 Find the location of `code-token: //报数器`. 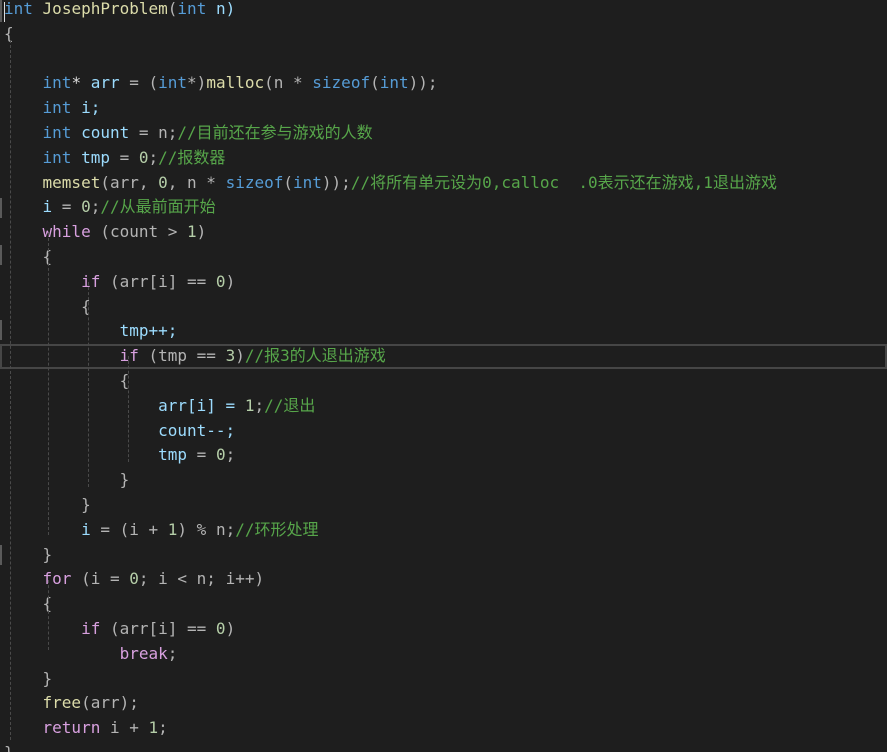

code-token: //报数器 is located at coordinates (192, 157).